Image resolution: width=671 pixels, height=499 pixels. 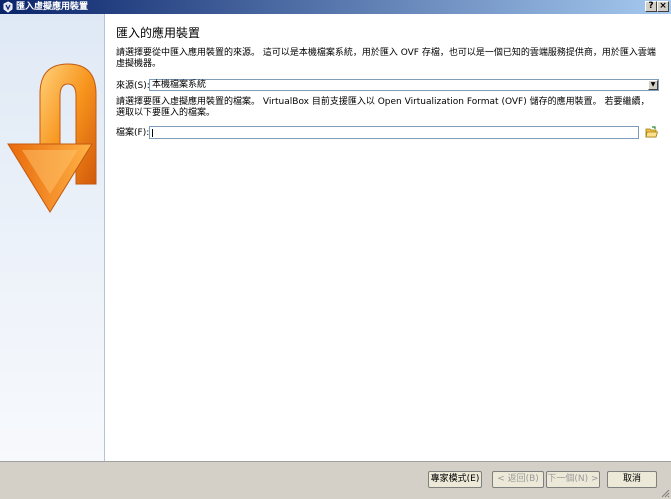 What do you see at coordinates (133, 86) in the screenshot?
I see `source-label: 來源(S):` at bounding box center [133, 86].